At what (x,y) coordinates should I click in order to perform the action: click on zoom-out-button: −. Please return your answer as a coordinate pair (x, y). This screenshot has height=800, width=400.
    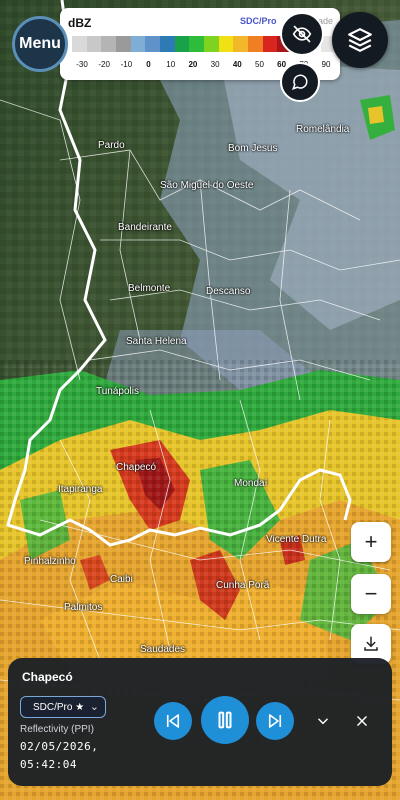
    Looking at the image, I should click on (371, 594).